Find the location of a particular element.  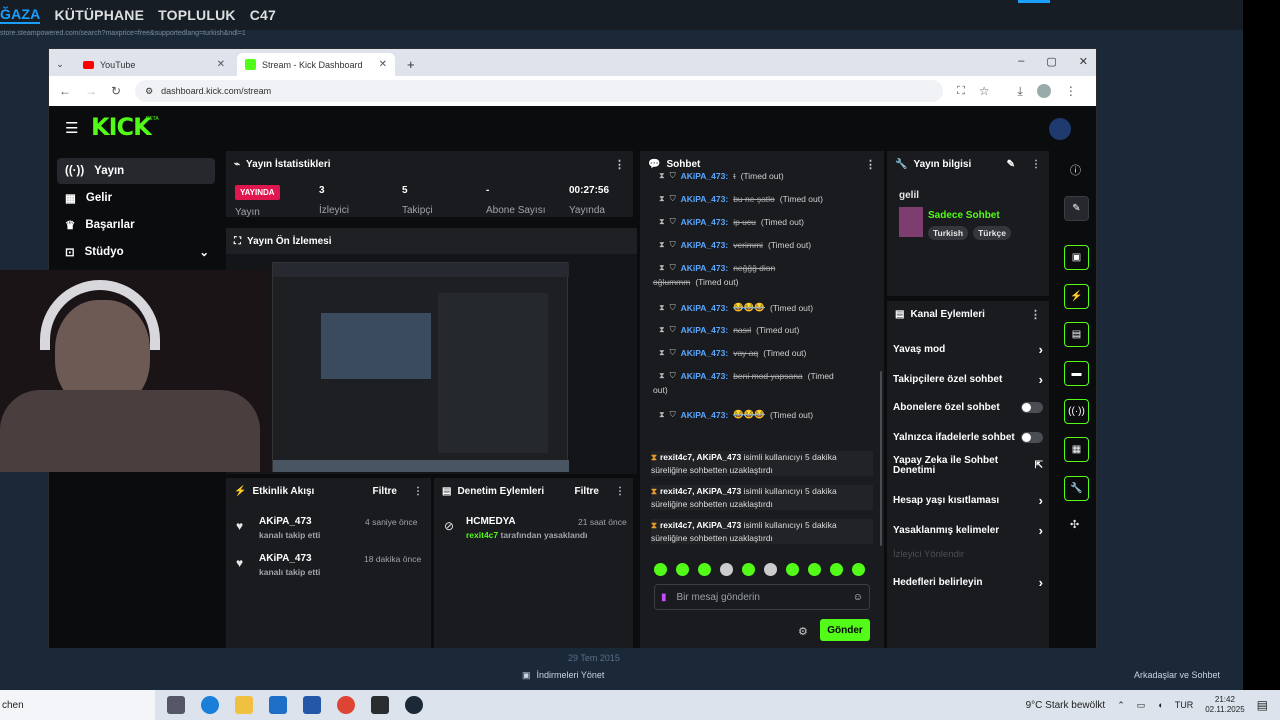

new-tab-icon: + is located at coordinates (411, 64).